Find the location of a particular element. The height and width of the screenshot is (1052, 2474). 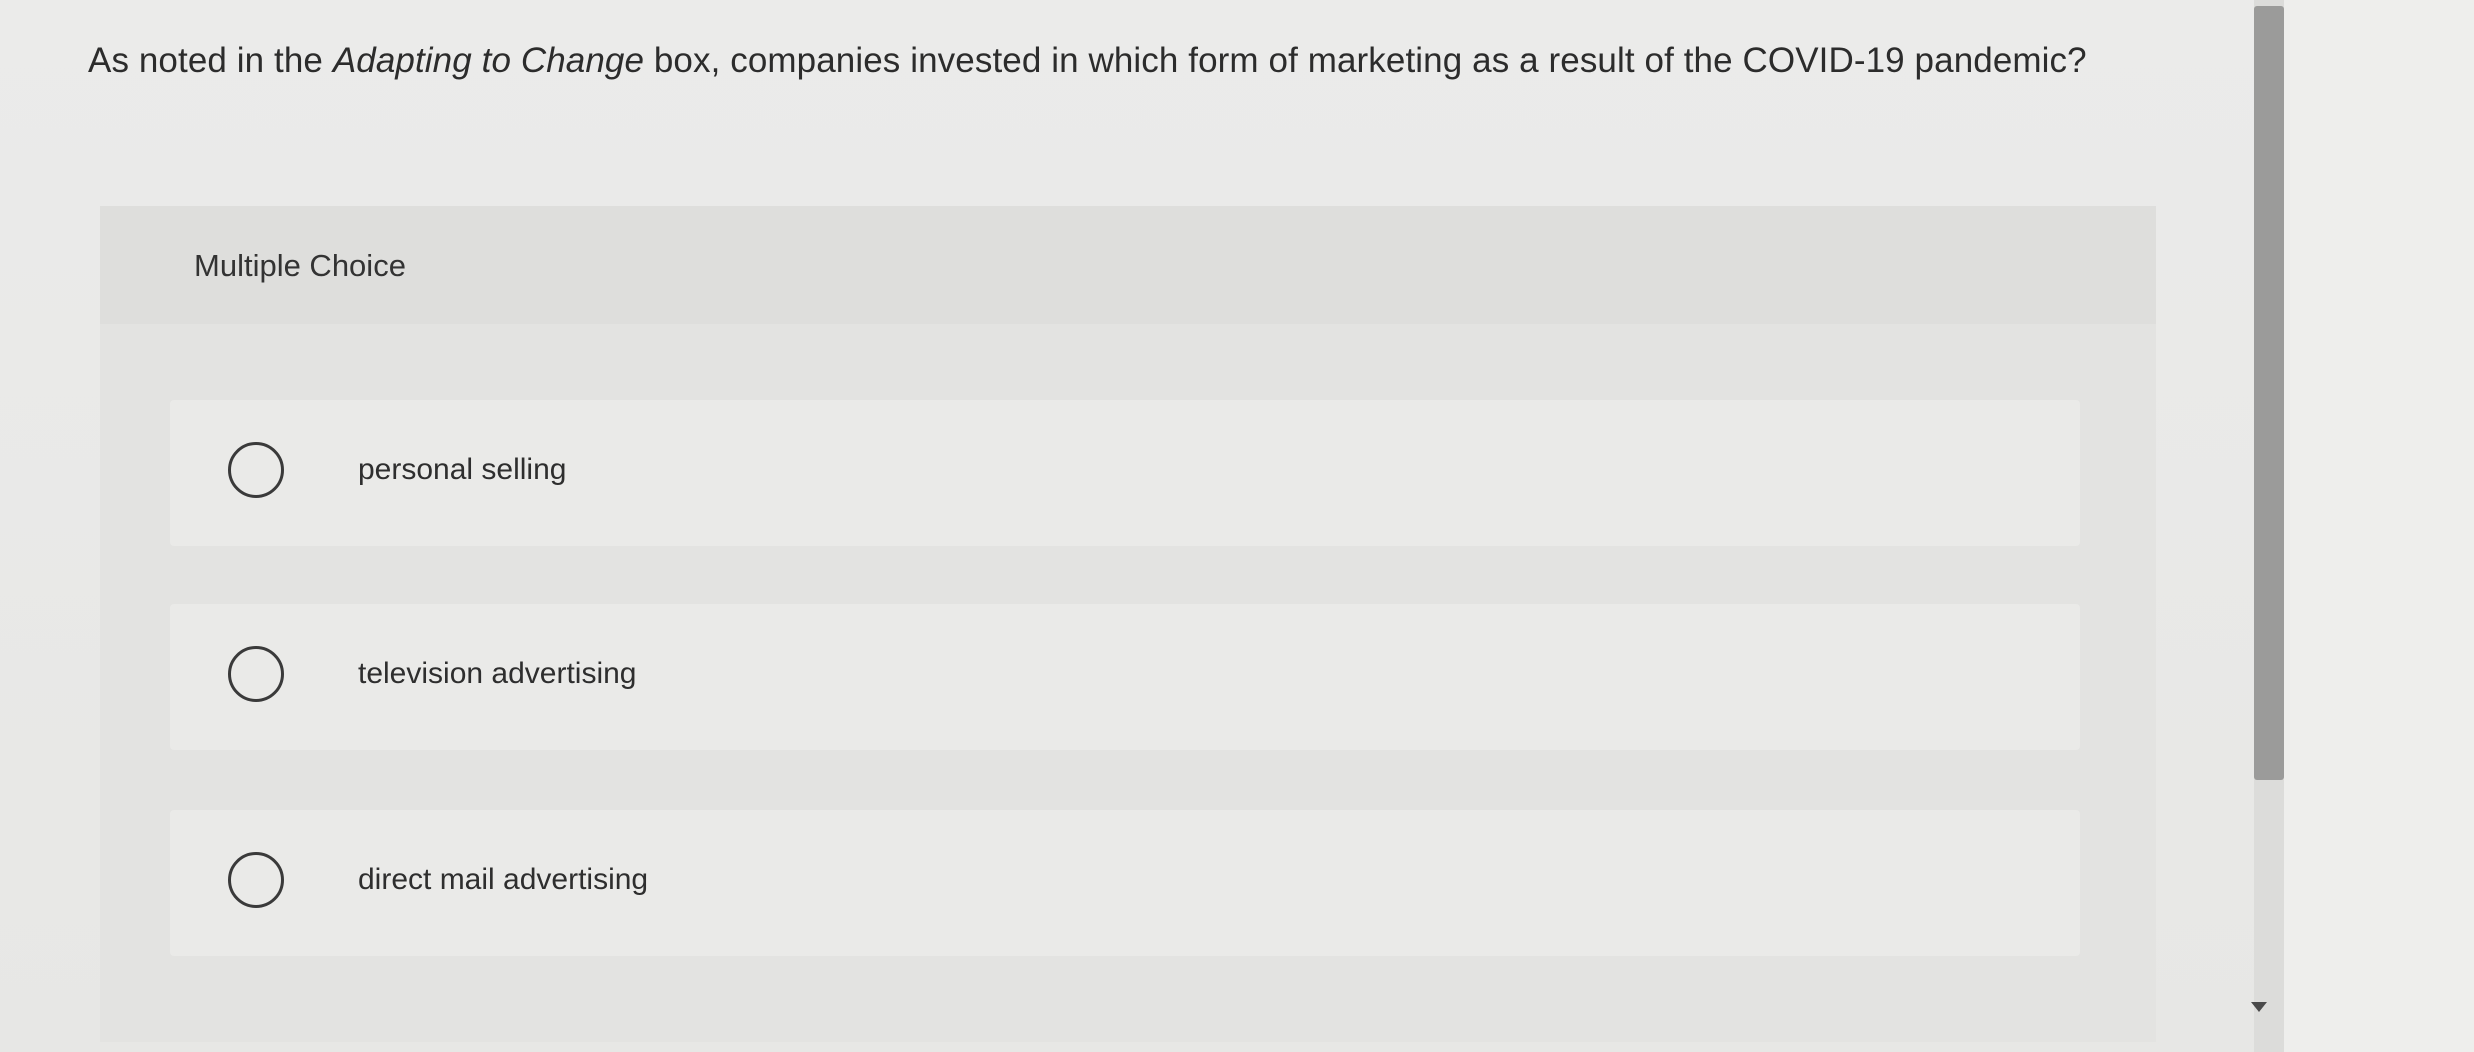

vertical-scrollbar is located at coordinates (2269, 526).